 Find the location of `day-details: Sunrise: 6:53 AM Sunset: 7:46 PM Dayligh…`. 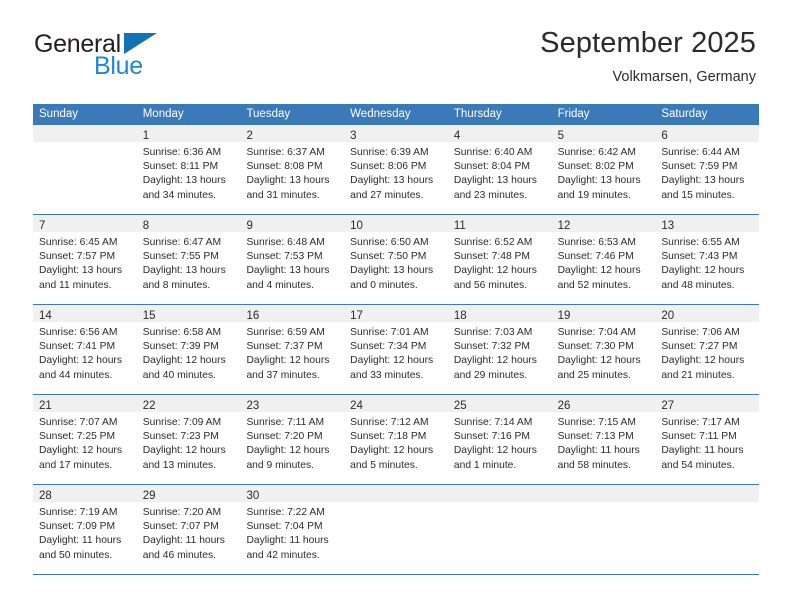

day-details: Sunrise: 6:53 AM Sunset: 7:46 PM Dayligh… is located at coordinates (604, 262).